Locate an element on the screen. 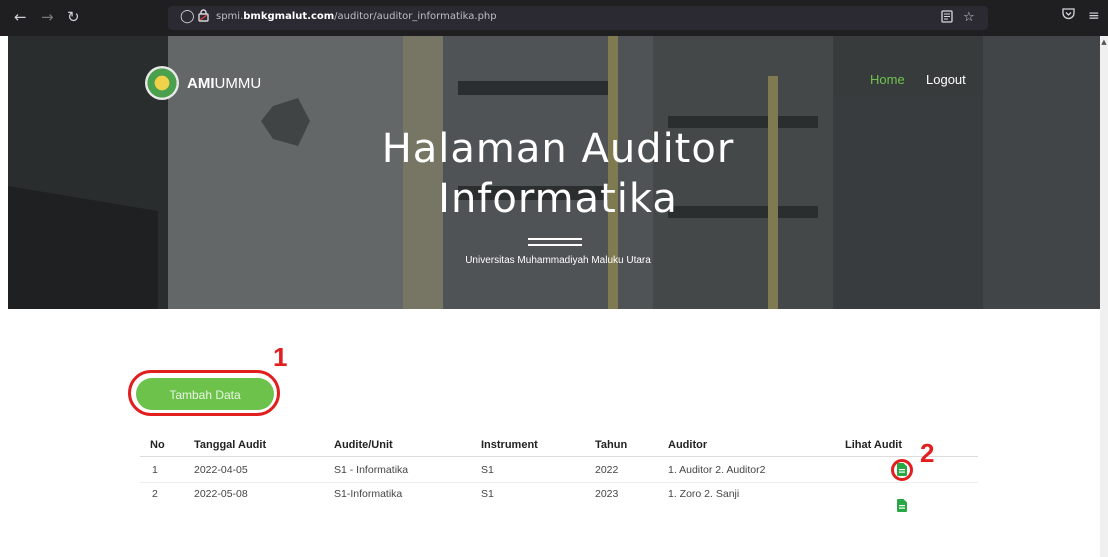 Image resolution: width=1108 pixels, height=557 pixels. lock-icon is located at coordinates (203, 17).